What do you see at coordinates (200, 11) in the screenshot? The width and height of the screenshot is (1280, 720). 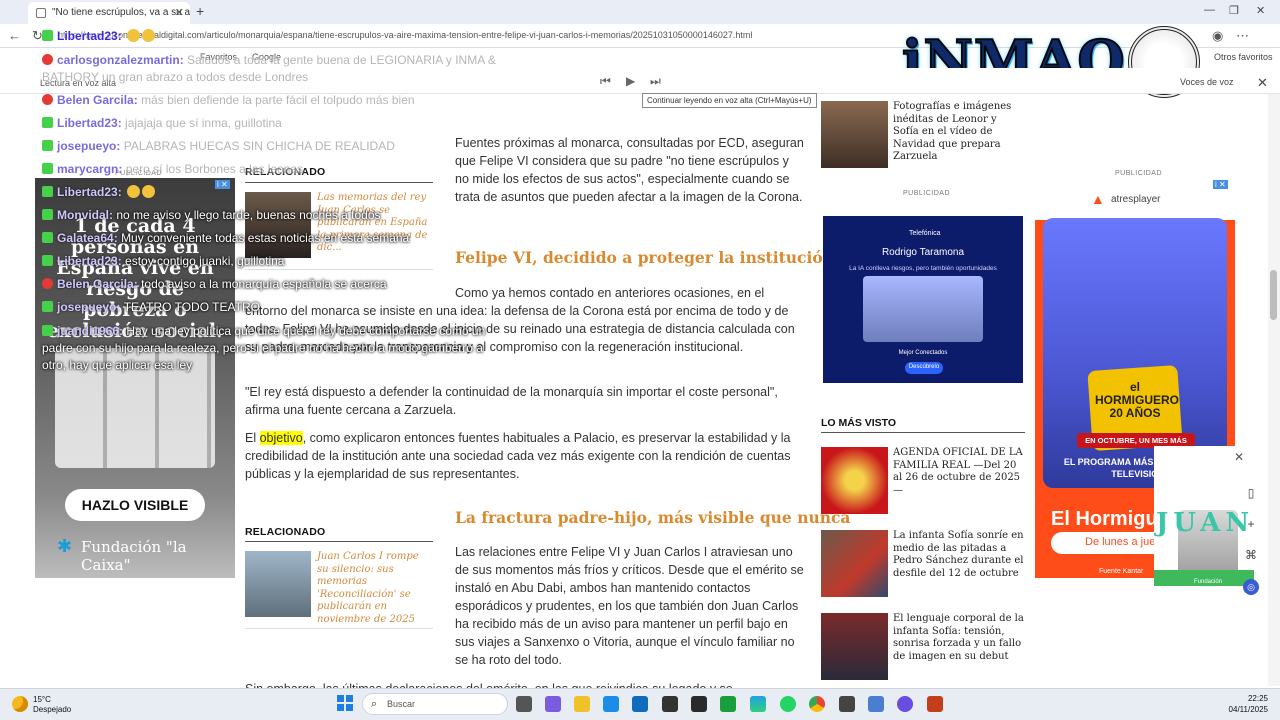 I see `new-tab-icon: +` at bounding box center [200, 11].